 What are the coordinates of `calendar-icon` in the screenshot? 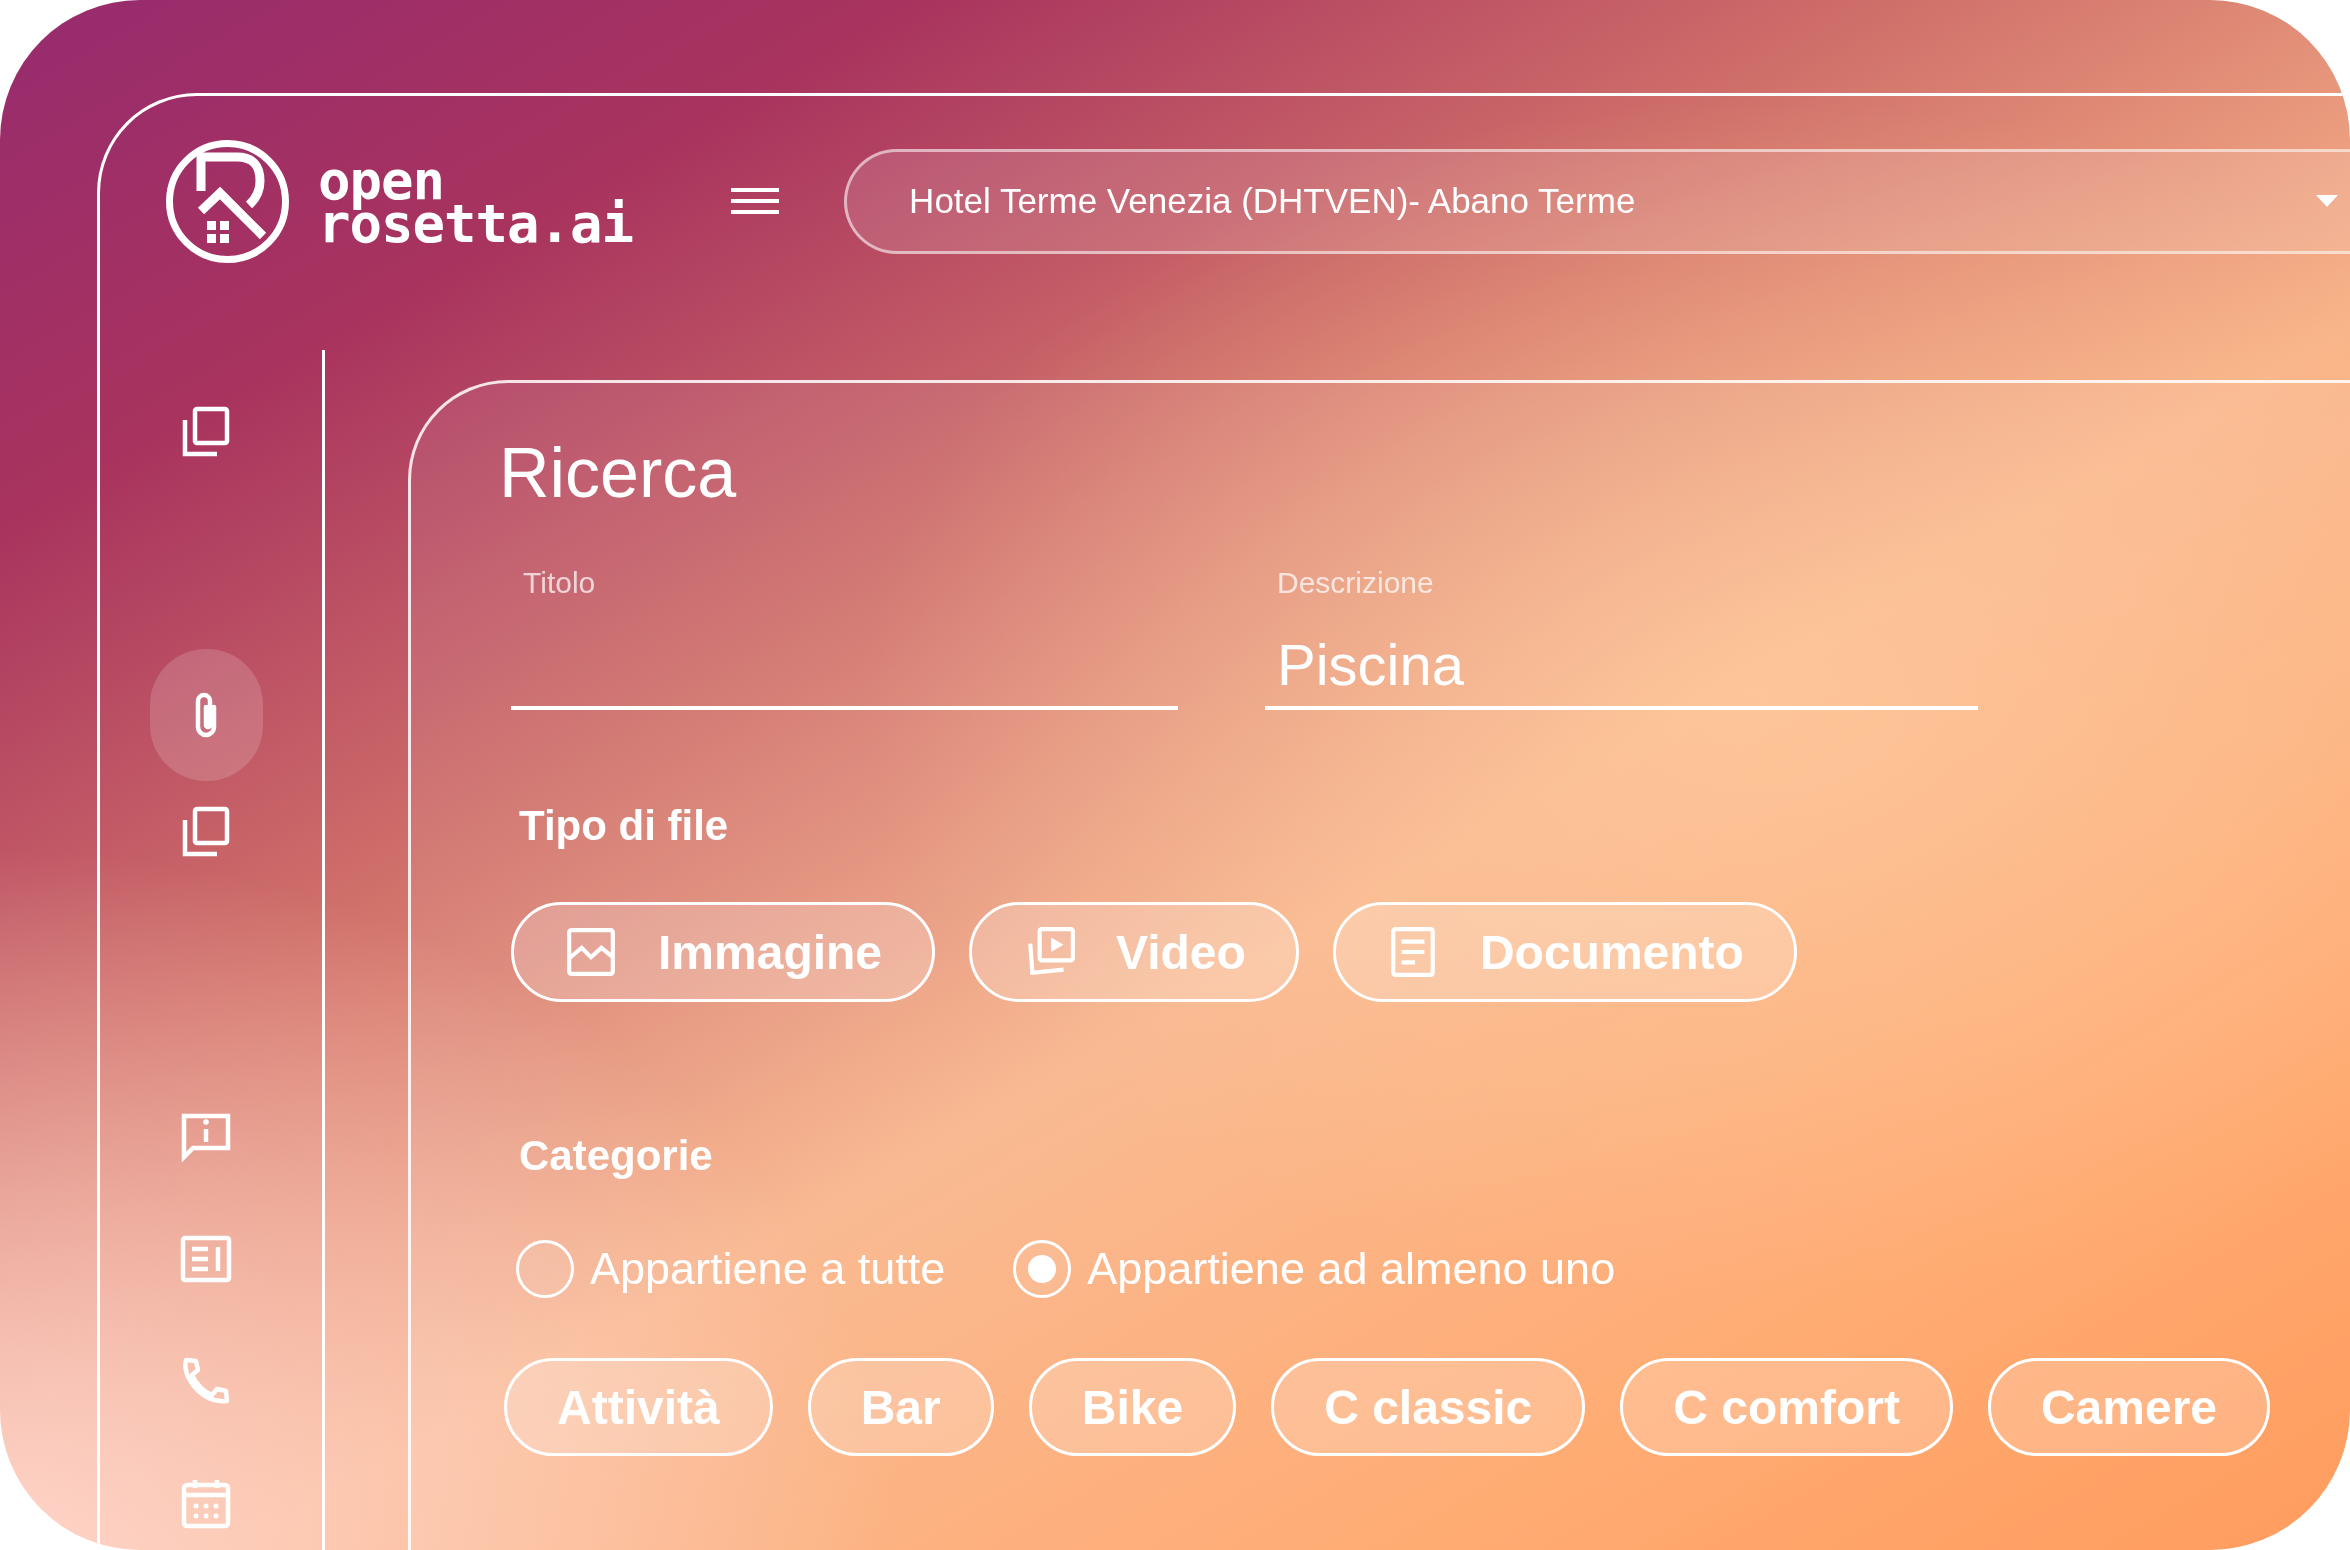 It's located at (206, 1503).